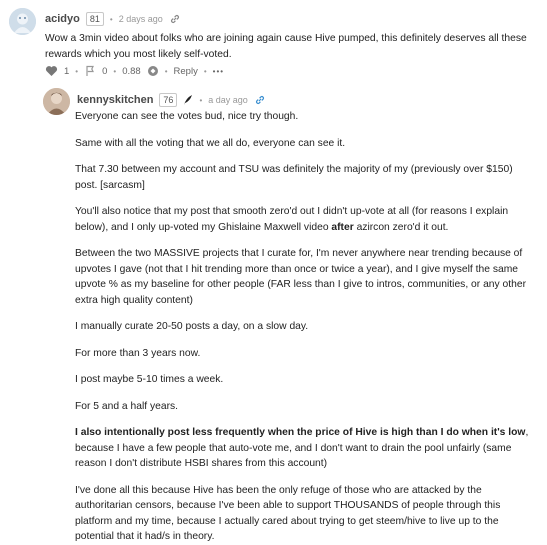 The height and width of the screenshot is (545, 547). What do you see at coordinates (228, 100) in the screenshot?
I see `timestamp: a day ago` at bounding box center [228, 100].